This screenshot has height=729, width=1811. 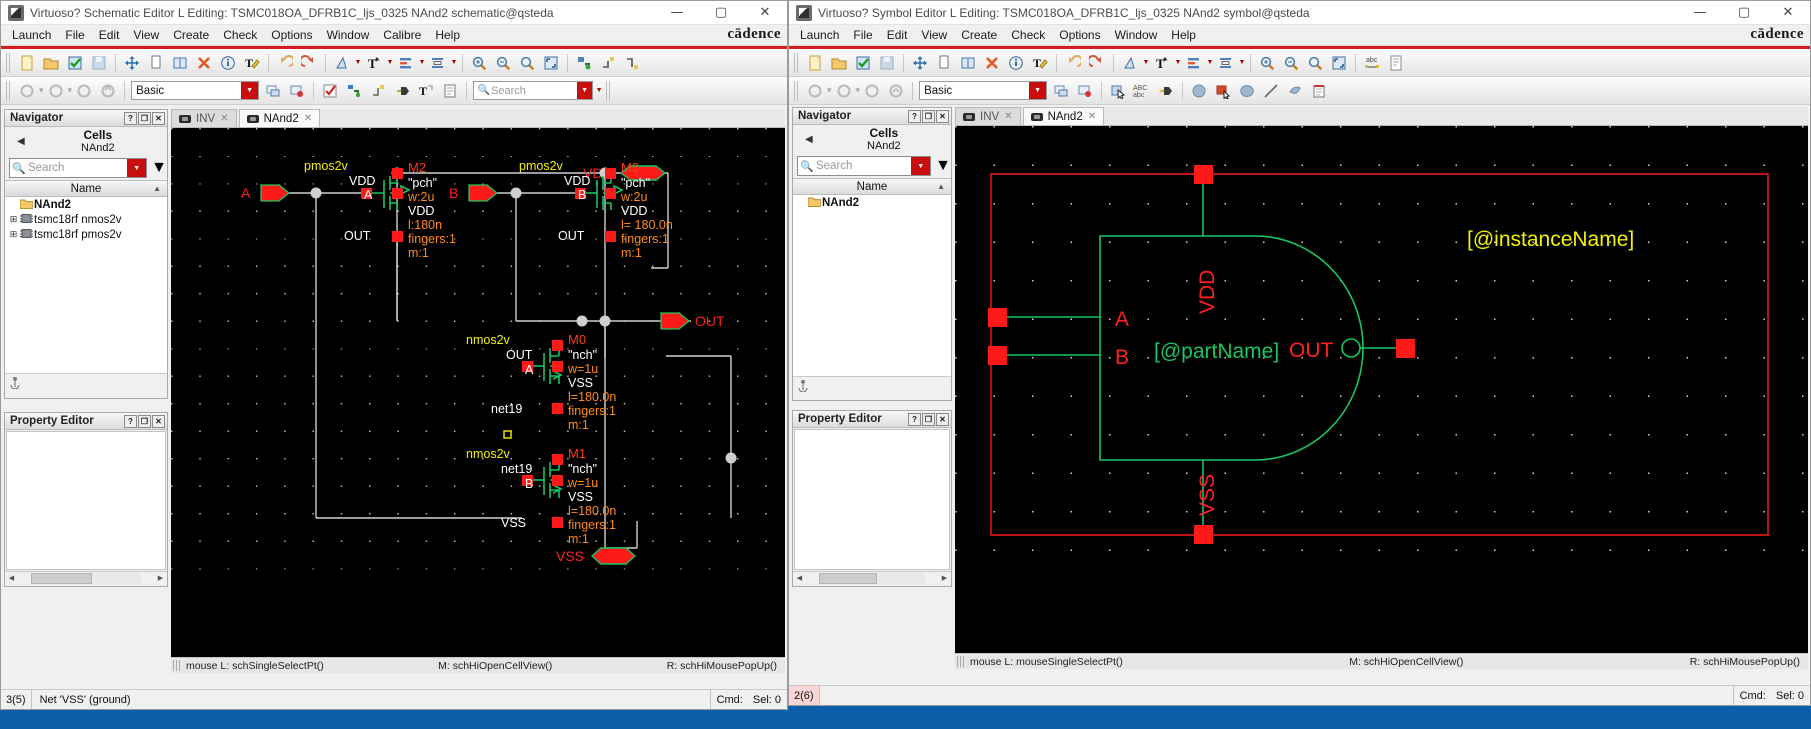 I want to click on menu-file: File, so click(x=862, y=35).